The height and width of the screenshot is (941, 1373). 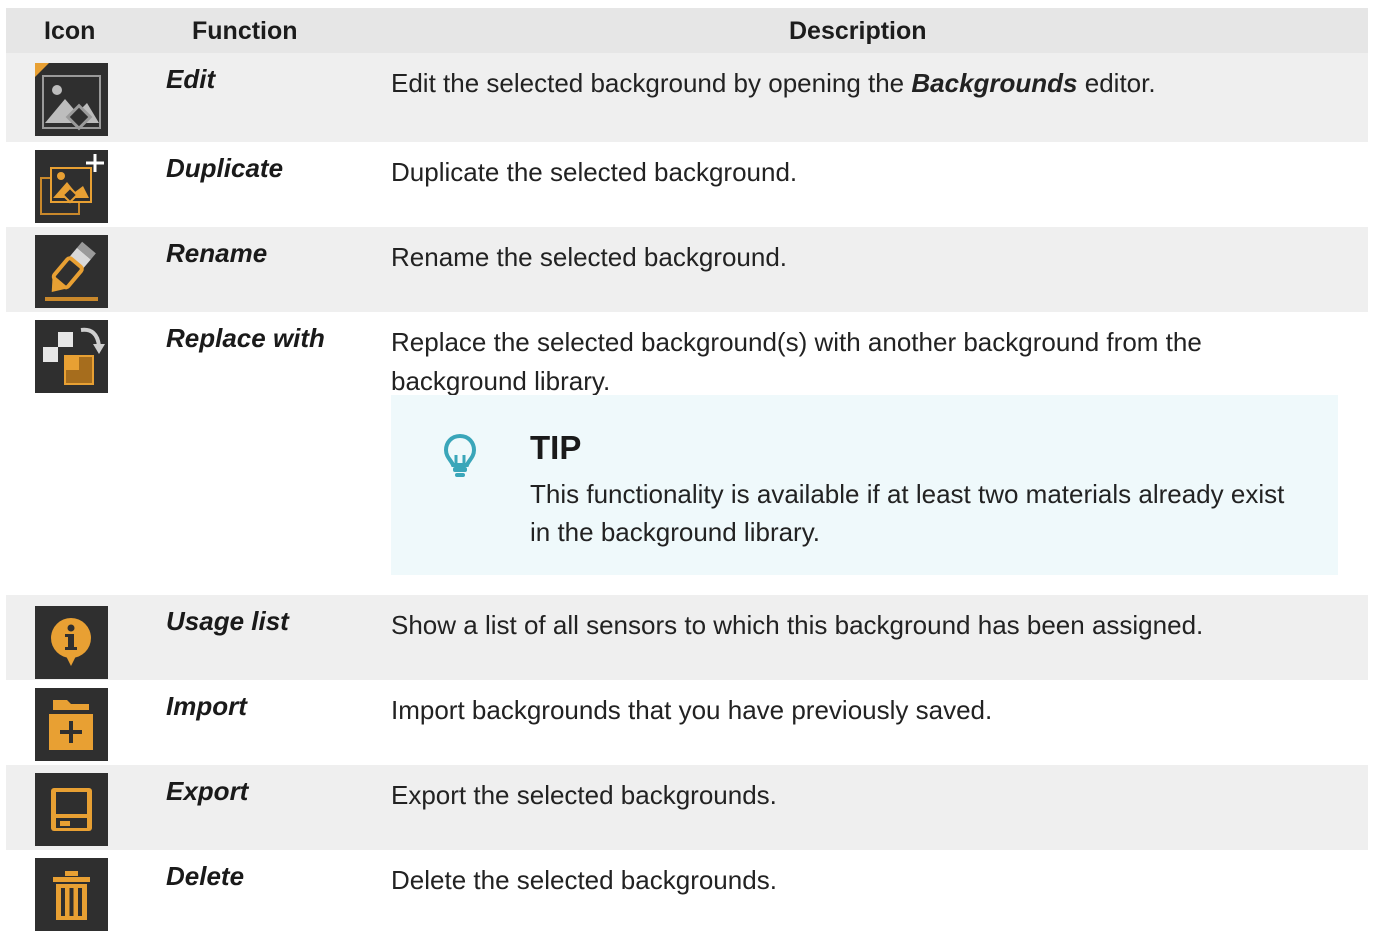 I want to click on lightbulb-icon, so click(x=460, y=455).